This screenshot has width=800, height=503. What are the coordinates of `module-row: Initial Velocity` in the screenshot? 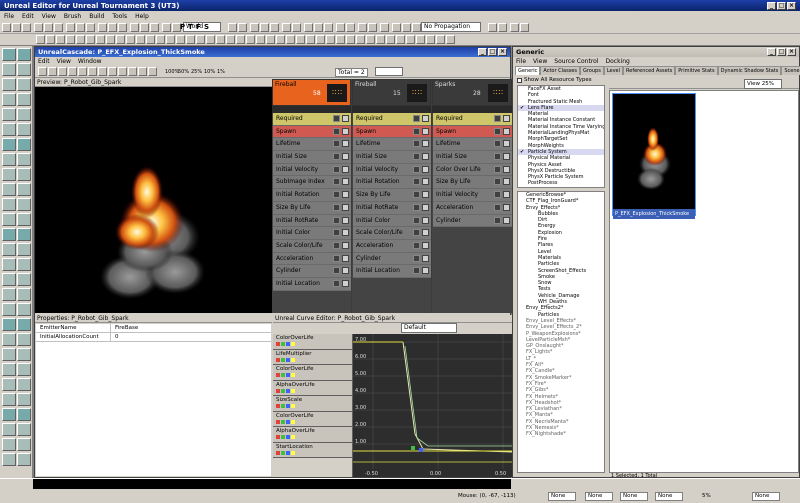 It's located at (472, 195).